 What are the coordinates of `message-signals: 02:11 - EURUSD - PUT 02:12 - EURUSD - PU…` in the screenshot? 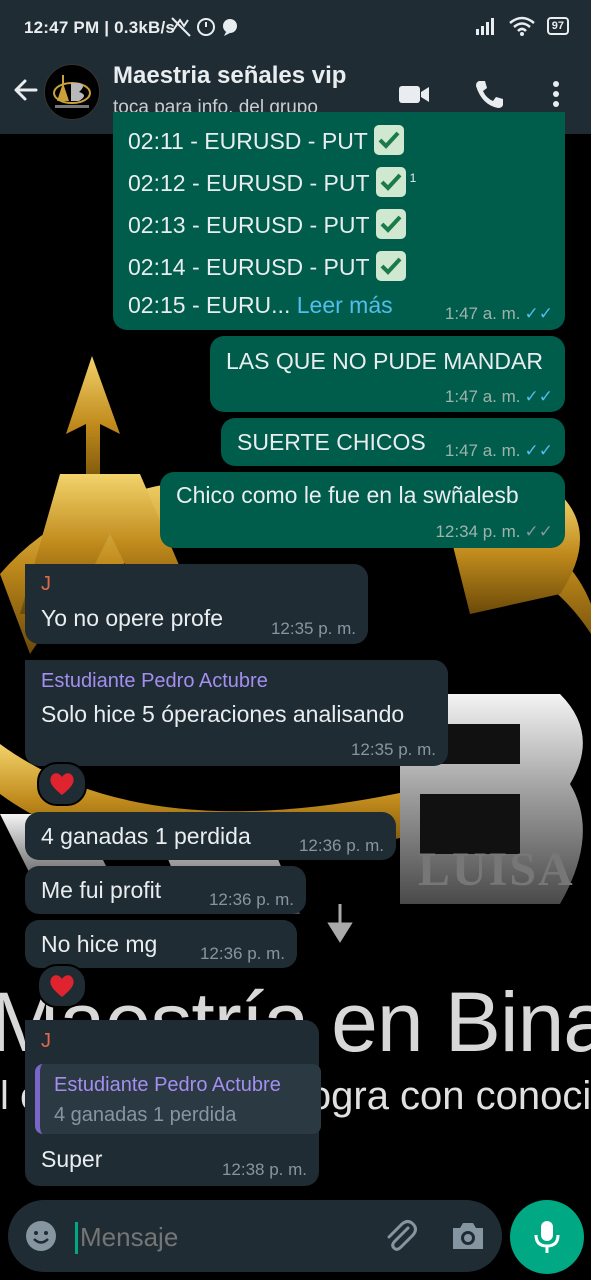 It's located at (339, 221).